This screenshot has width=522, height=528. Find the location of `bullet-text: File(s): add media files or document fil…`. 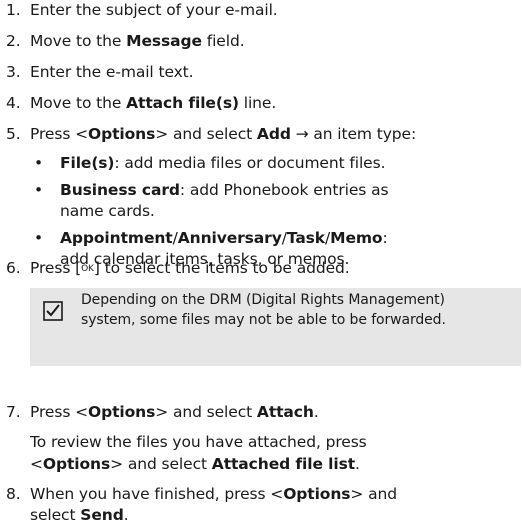

bullet-text: File(s): add media files or document fil… is located at coordinates (223, 163).